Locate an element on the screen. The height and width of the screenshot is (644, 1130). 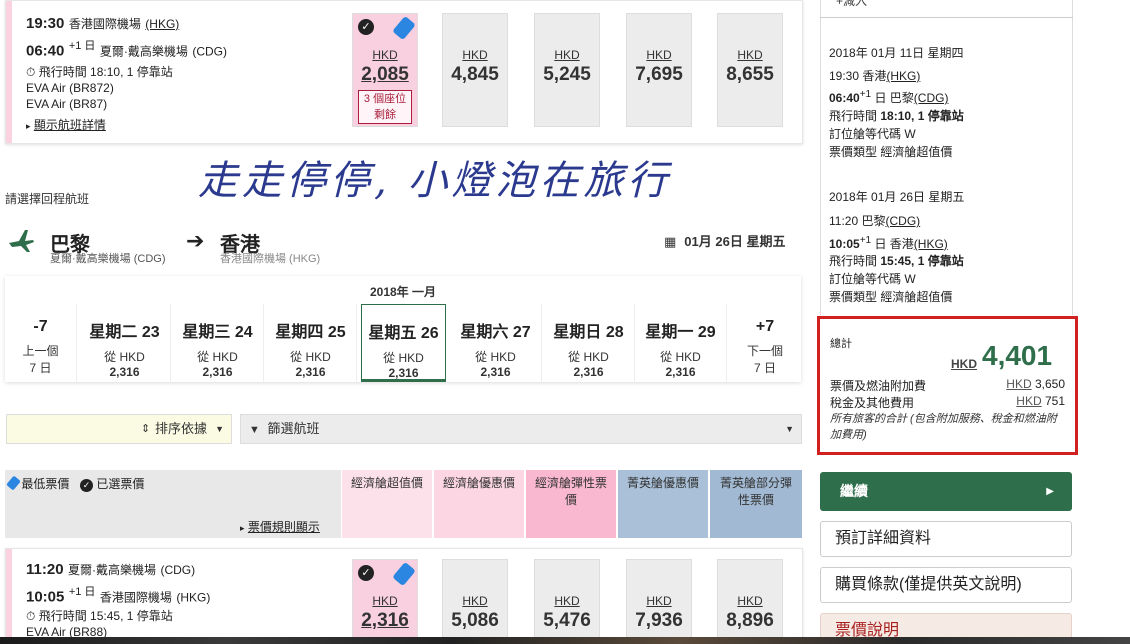
calendar-month: 2018年 一月 is located at coordinates (403, 292).